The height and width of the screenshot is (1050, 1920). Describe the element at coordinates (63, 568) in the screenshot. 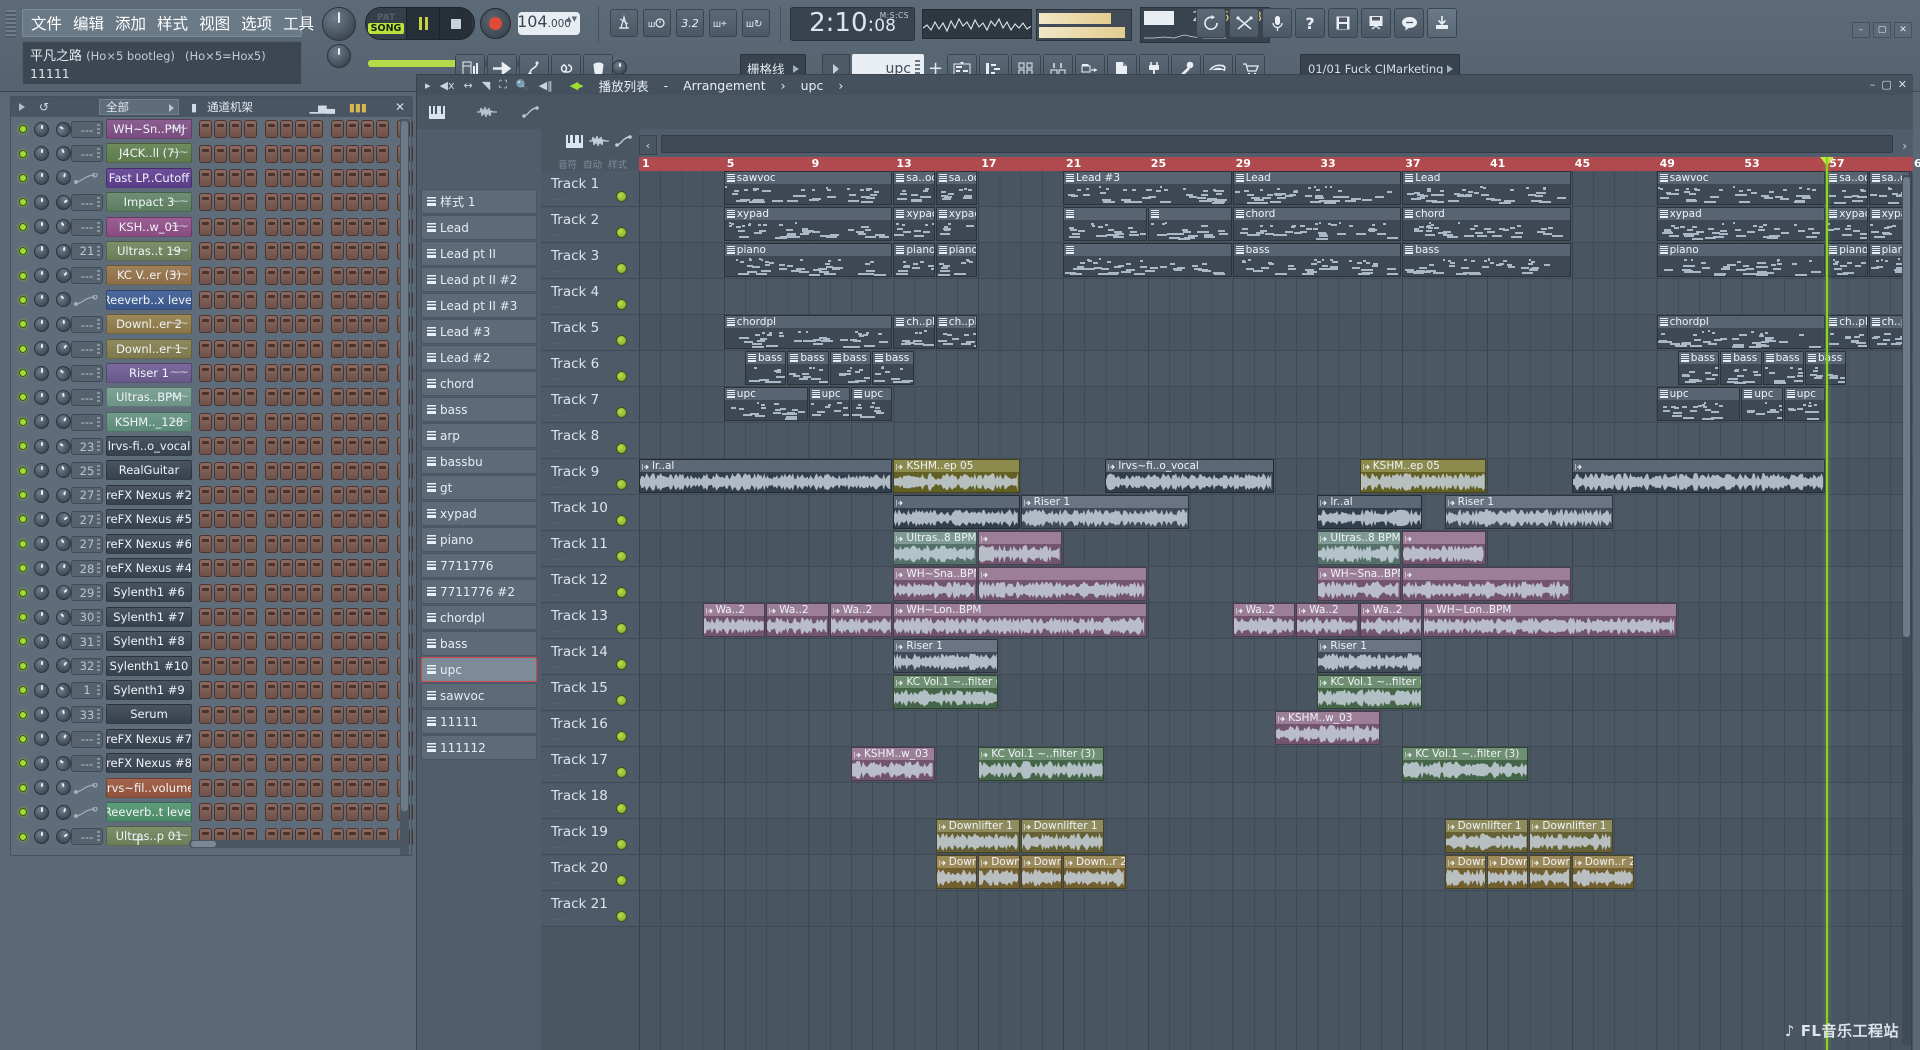

I see `channel-volume-knob` at that location.